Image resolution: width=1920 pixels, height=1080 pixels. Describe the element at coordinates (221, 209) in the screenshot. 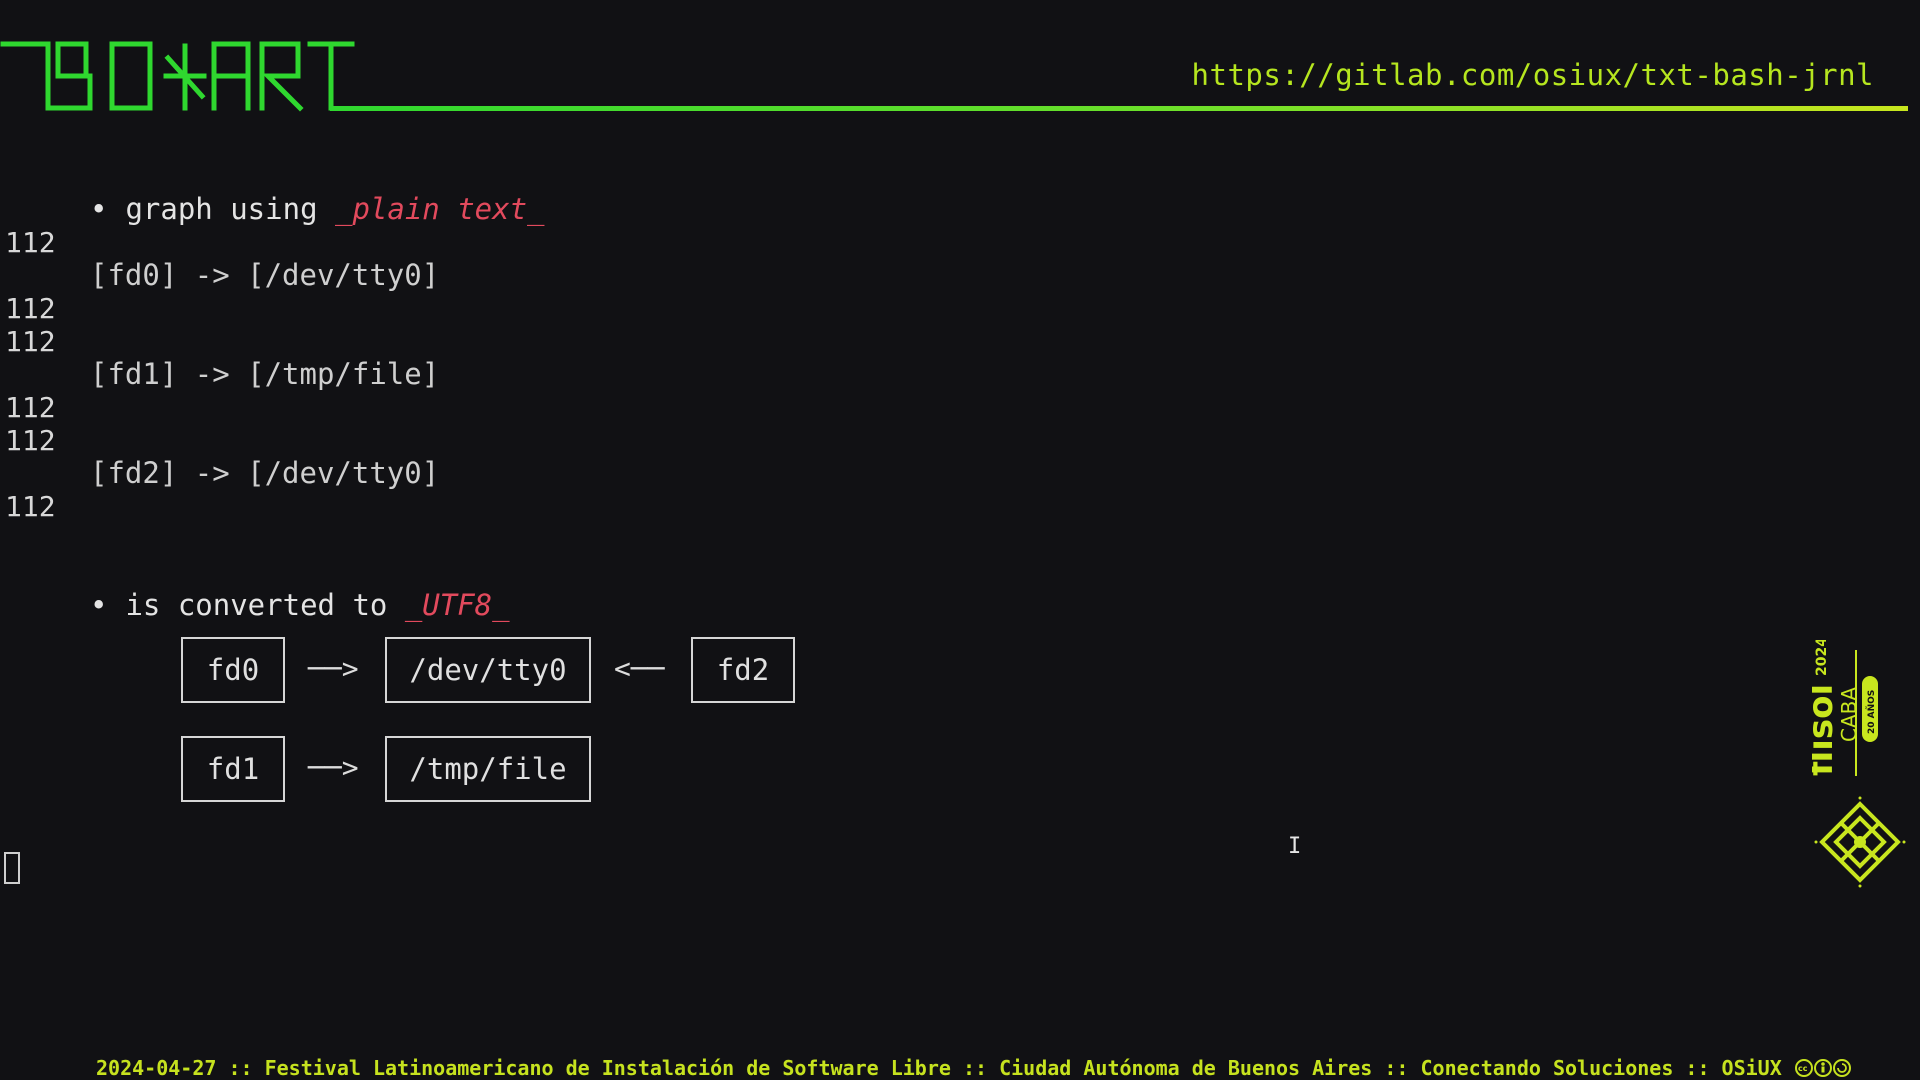

I see `bullet-text: graph using` at that location.